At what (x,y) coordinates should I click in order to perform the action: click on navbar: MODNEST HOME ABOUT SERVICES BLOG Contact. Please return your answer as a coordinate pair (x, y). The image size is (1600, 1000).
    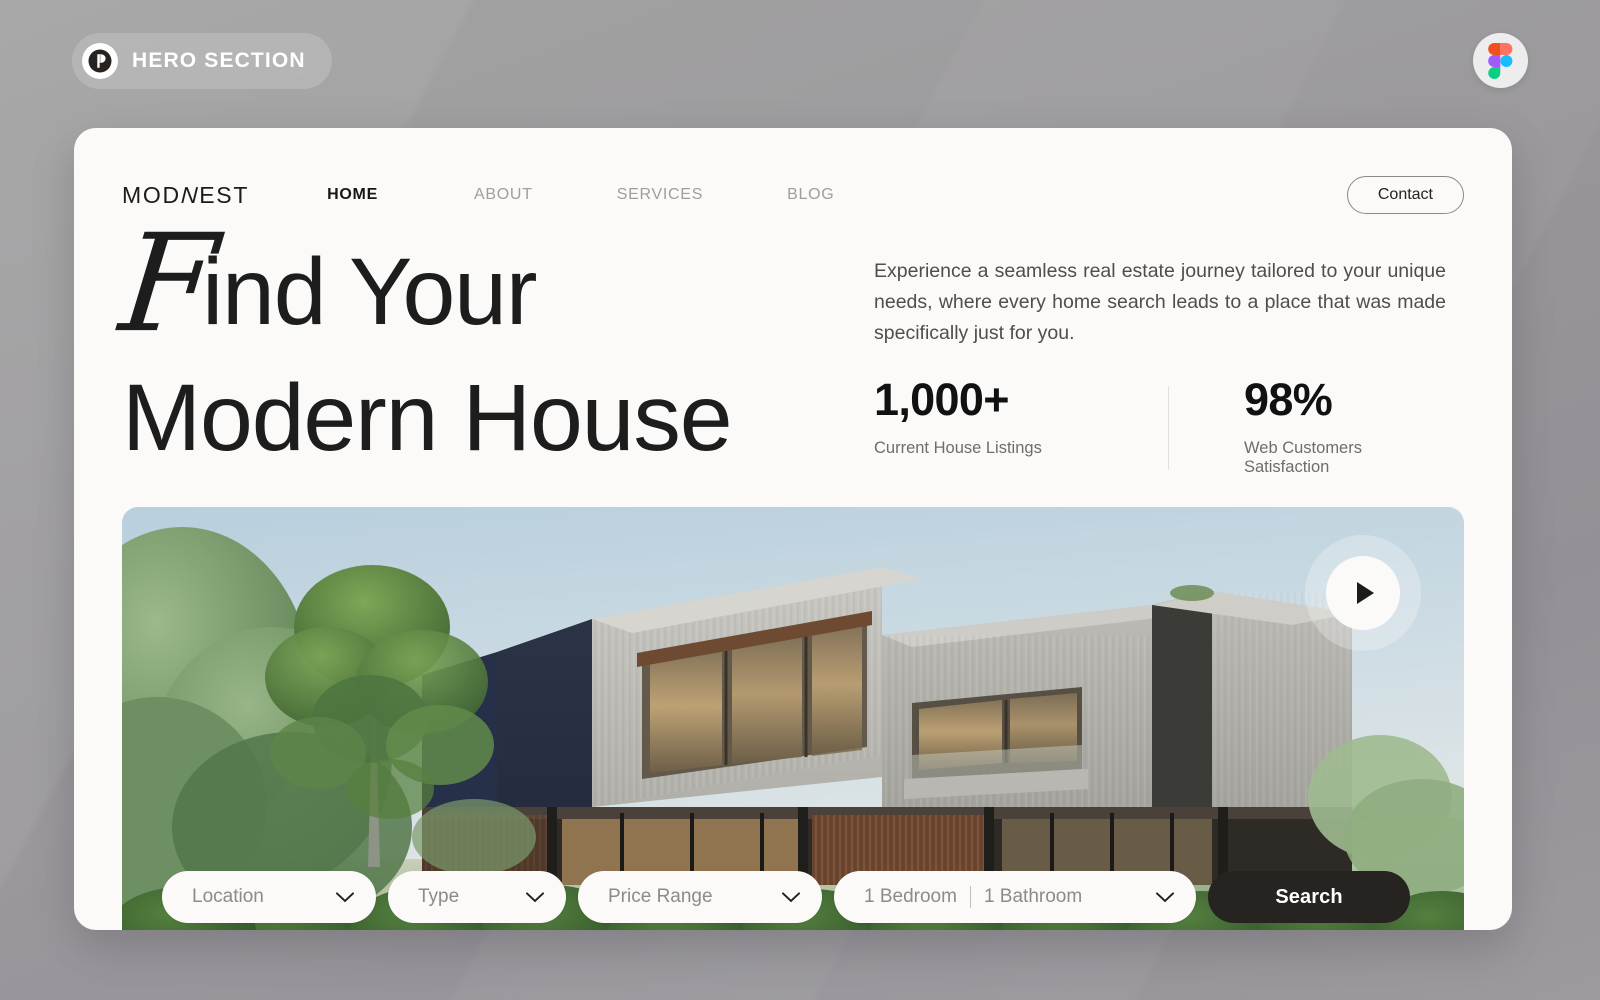
    Looking at the image, I should click on (793, 195).